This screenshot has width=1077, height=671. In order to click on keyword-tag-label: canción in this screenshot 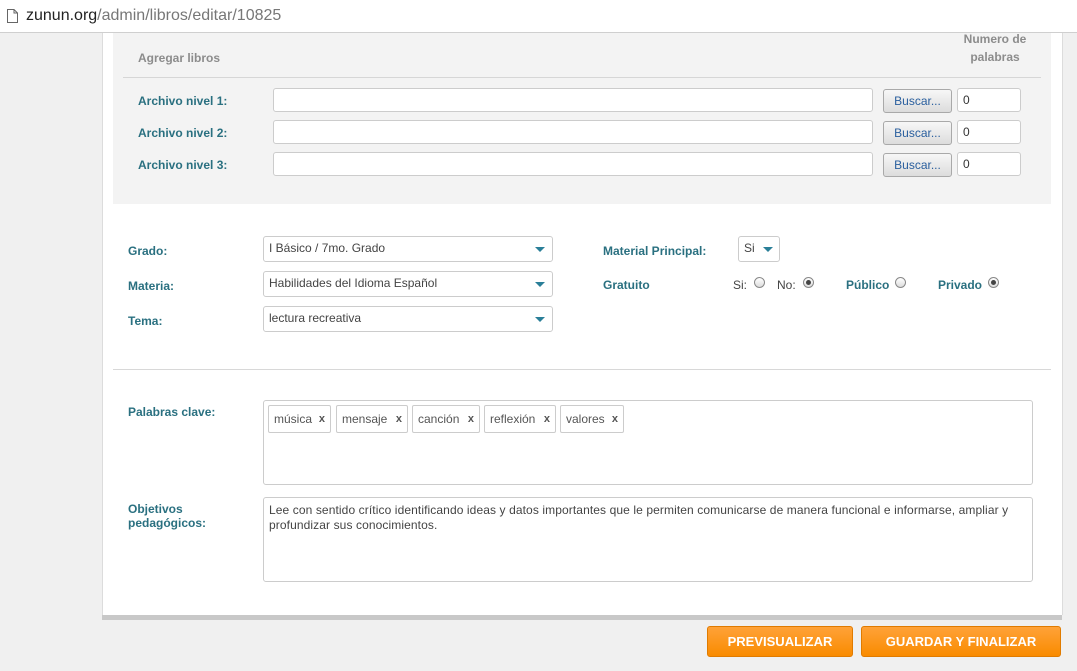, I will do `click(439, 419)`.